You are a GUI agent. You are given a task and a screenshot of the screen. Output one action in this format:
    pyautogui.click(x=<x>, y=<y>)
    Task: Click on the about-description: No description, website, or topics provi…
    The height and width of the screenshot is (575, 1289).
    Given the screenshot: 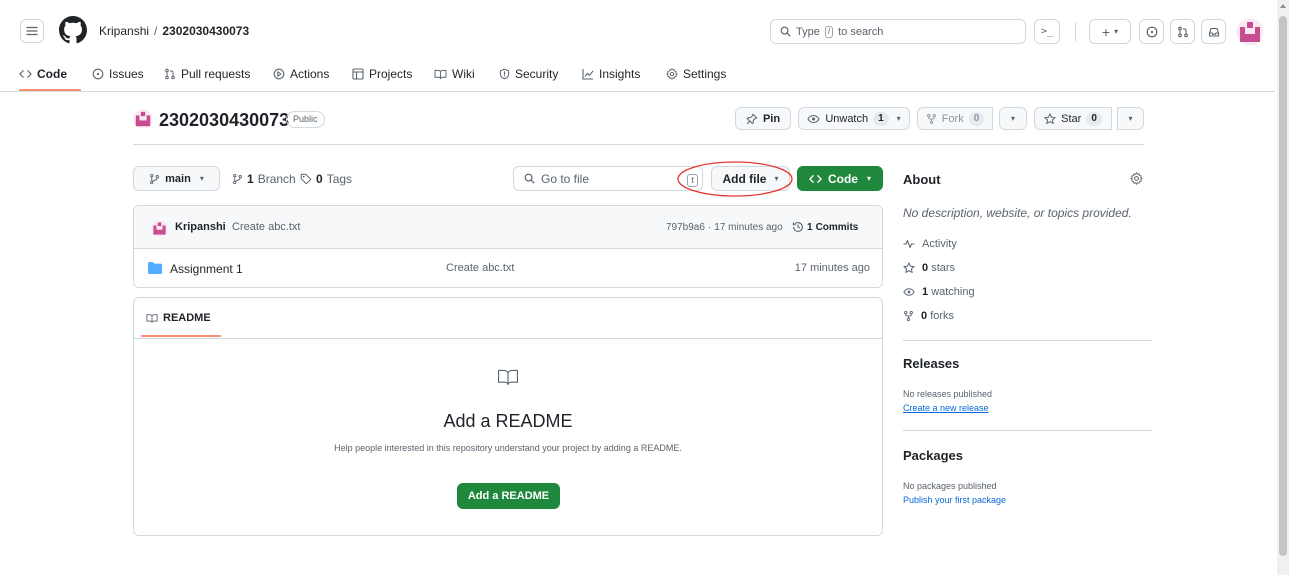 What is the action you would take?
    pyautogui.click(x=1017, y=213)
    